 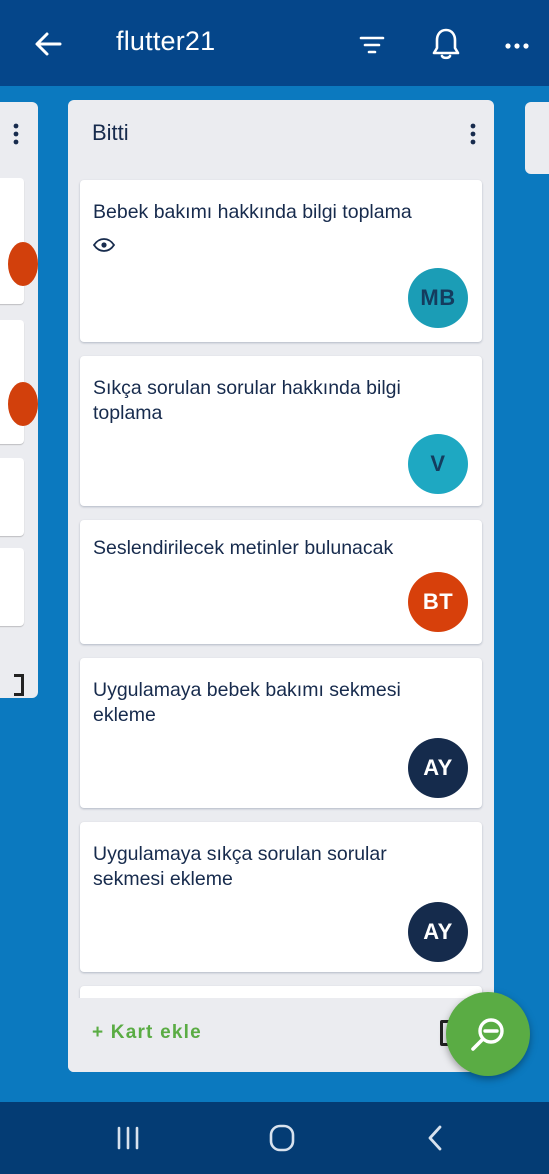 What do you see at coordinates (274, 43) in the screenshot?
I see `app-bar: flutter21` at bounding box center [274, 43].